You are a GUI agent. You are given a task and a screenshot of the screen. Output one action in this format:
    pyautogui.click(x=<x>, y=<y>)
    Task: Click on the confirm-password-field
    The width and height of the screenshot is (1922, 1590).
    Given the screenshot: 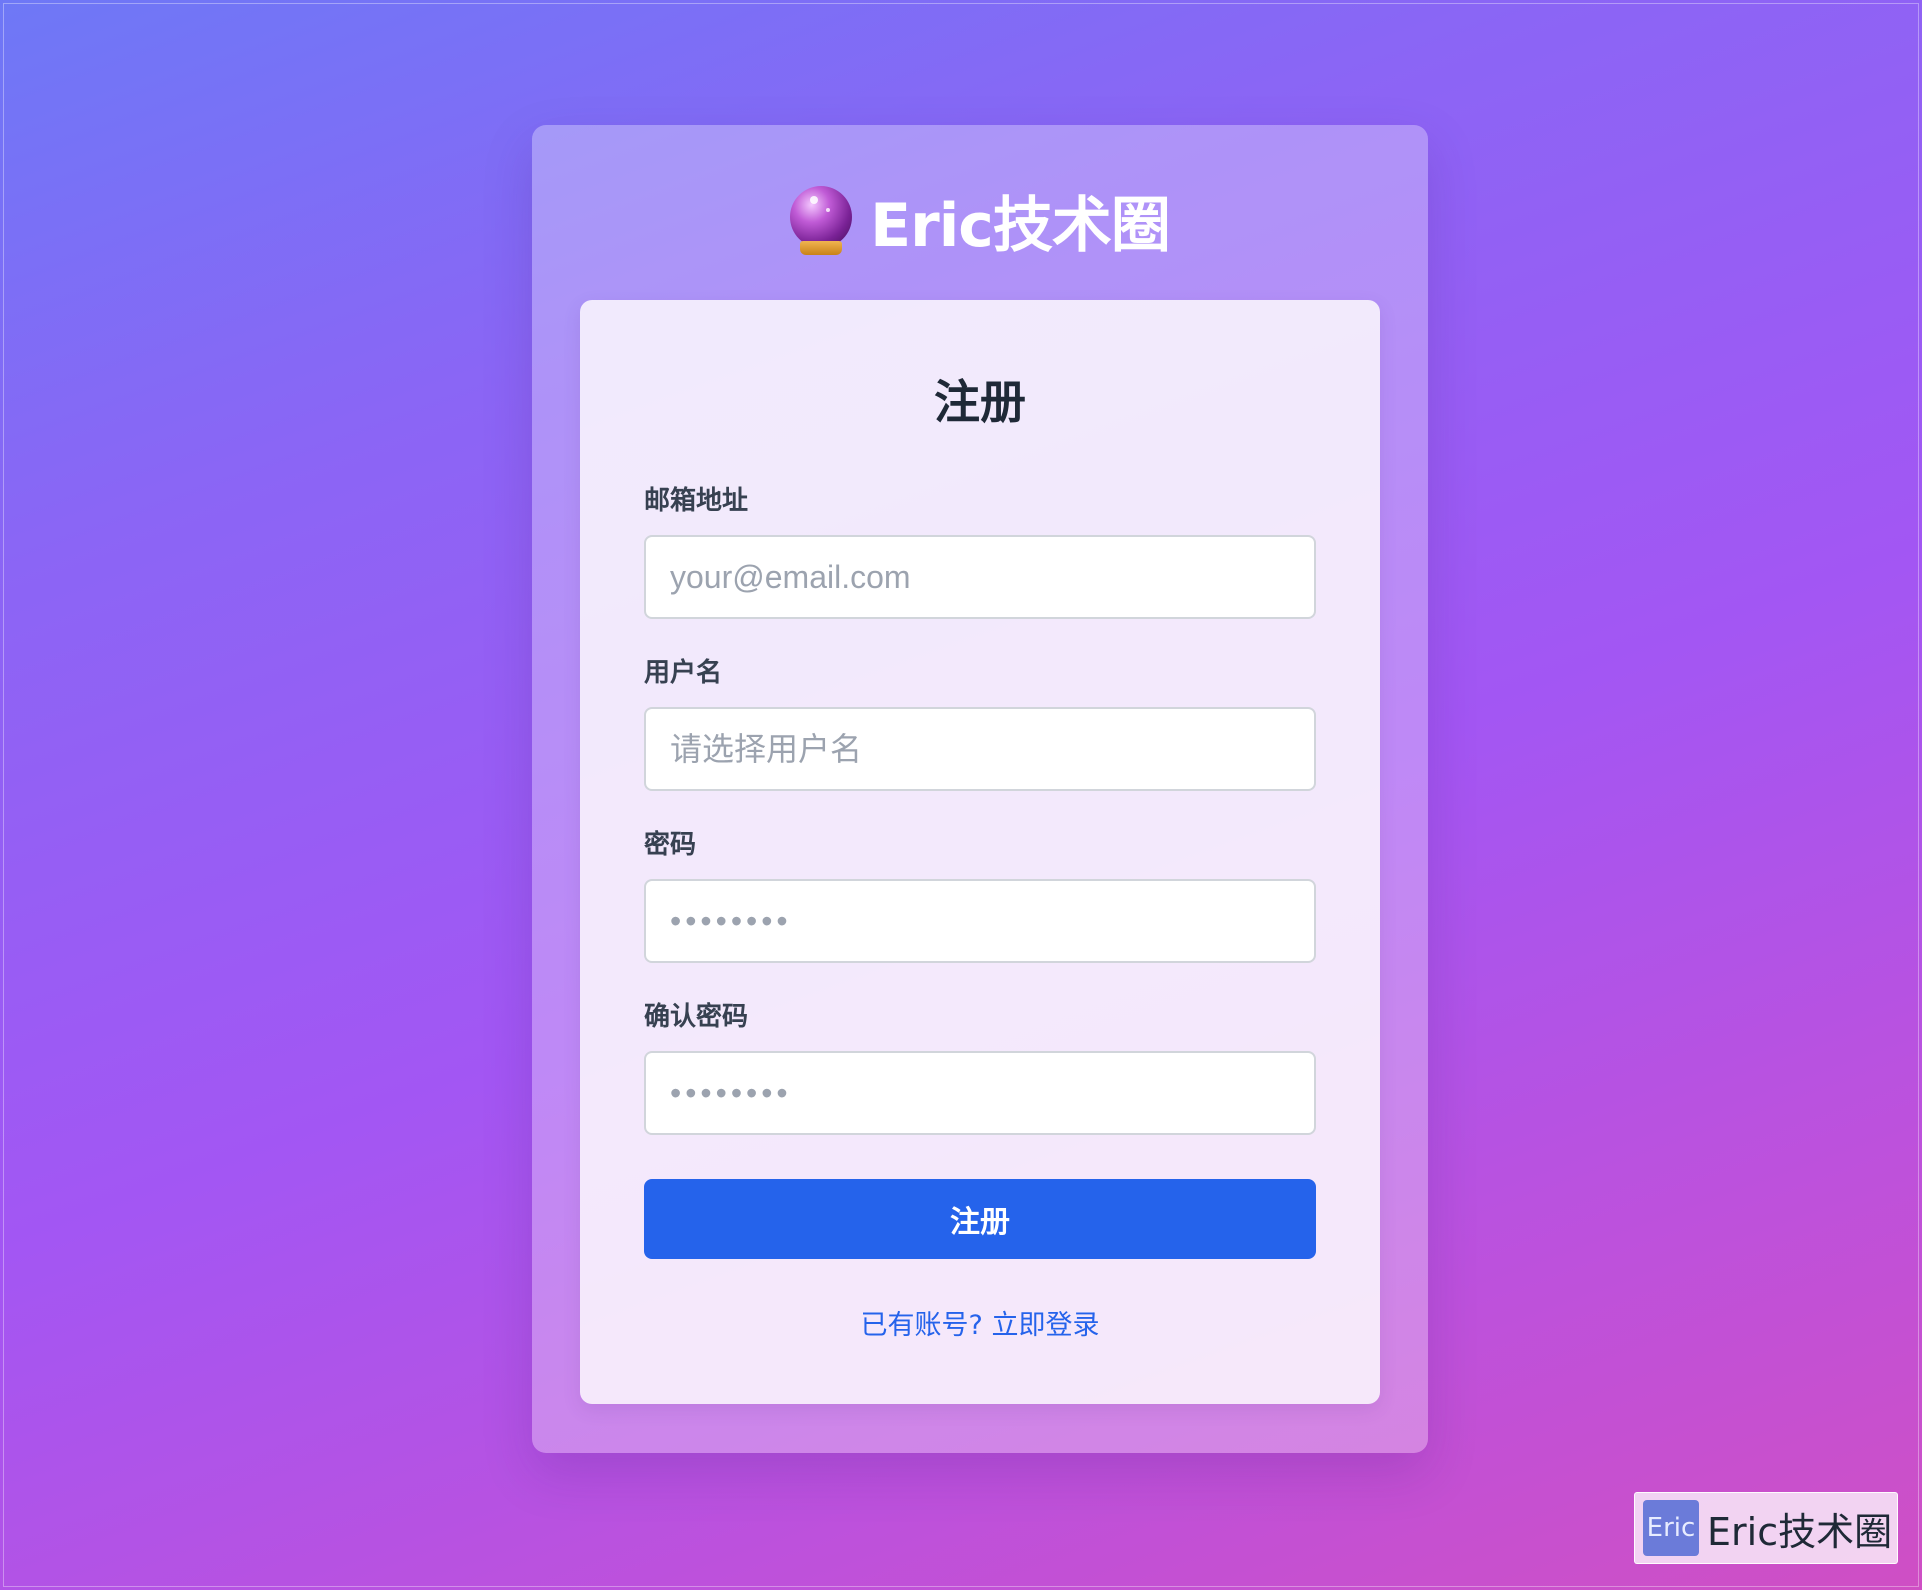 What is the action you would take?
    pyautogui.click(x=980, y=1093)
    